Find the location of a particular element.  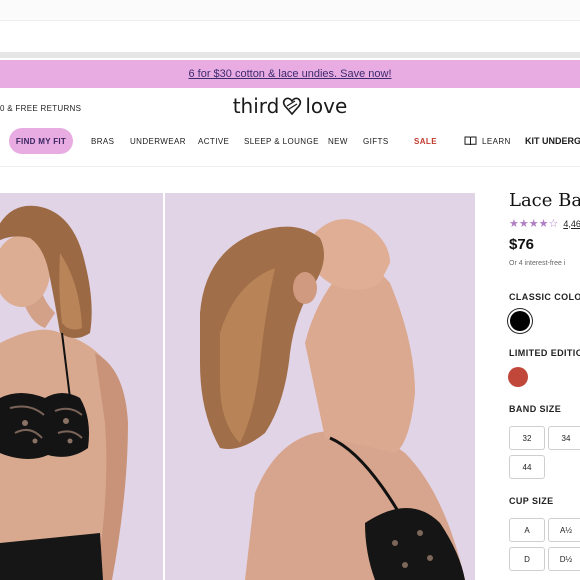

browser-top-bar is located at coordinates (290, 10).